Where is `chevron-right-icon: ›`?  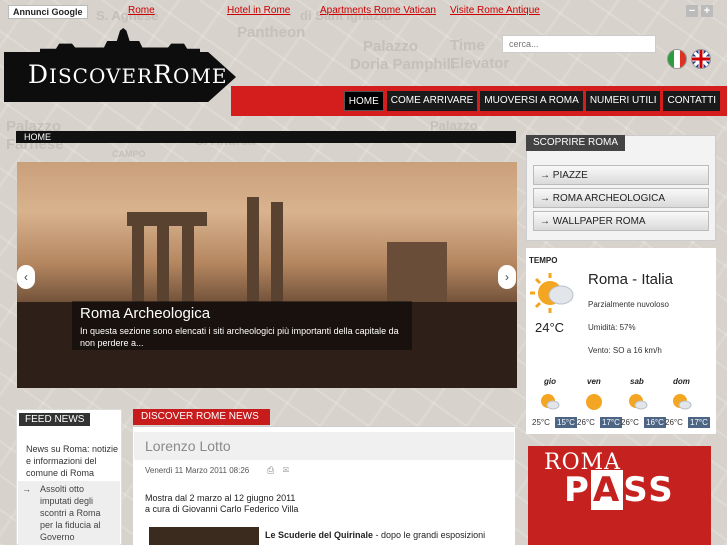 chevron-right-icon: › is located at coordinates (507, 277).